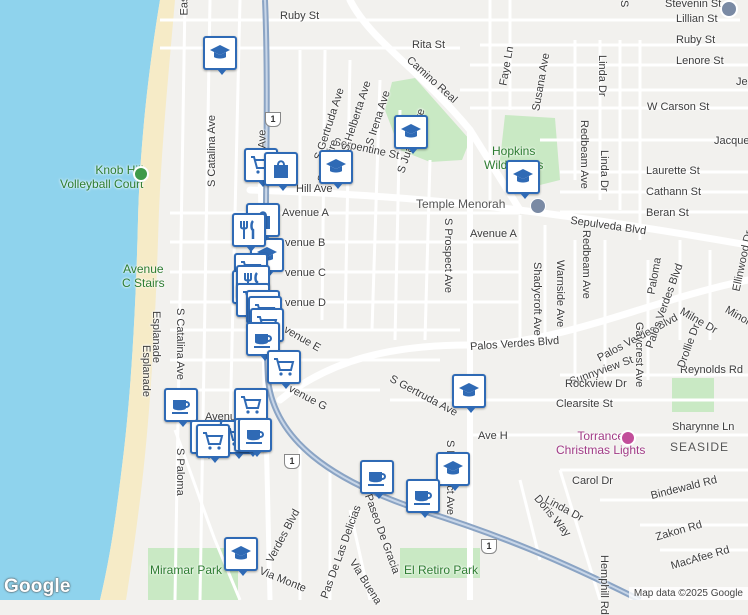 The height and width of the screenshot is (615, 748). I want to click on street-label: Clearsite St, so click(584, 404).